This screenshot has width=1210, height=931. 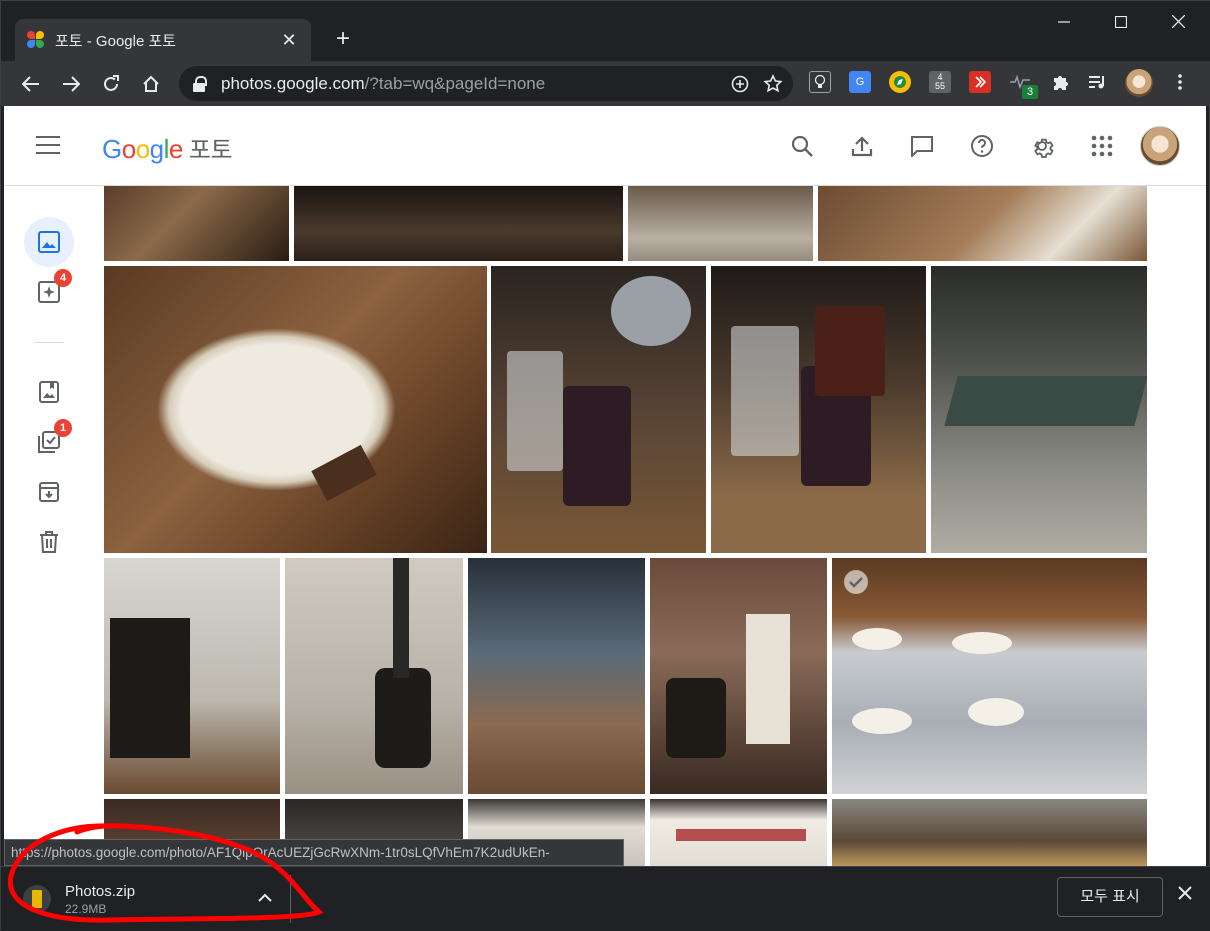 What do you see at coordinates (63, 278) in the screenshot?
I see `assistant-badge: 4` at bounding box center [63, 278].